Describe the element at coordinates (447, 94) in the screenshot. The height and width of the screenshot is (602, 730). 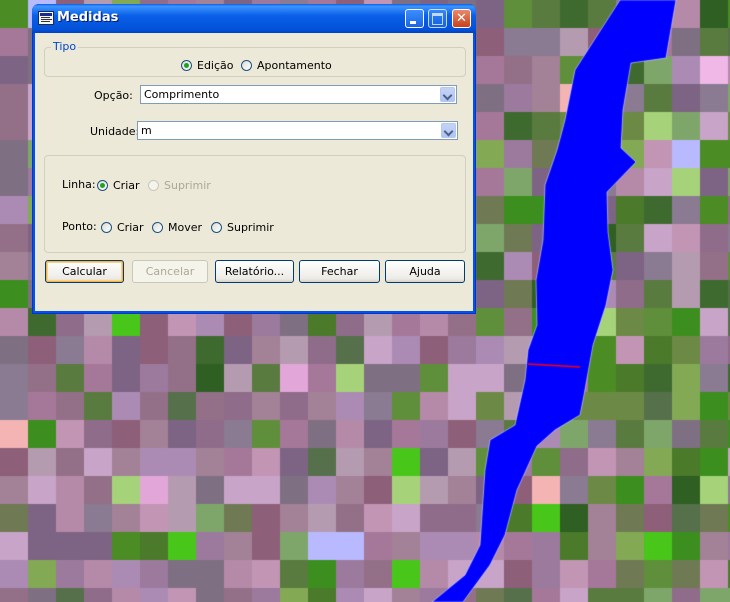
I see `opcao-dropdown-icon` at that location.